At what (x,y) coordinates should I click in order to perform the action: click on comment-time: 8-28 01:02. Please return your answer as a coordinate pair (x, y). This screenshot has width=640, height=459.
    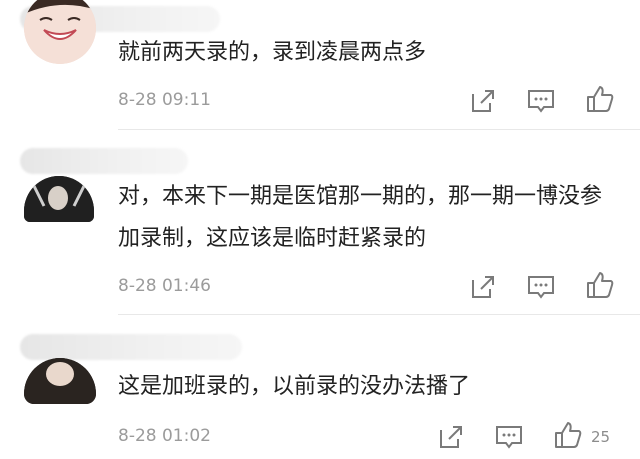
    Looking at the image, I should click on (164, 436).